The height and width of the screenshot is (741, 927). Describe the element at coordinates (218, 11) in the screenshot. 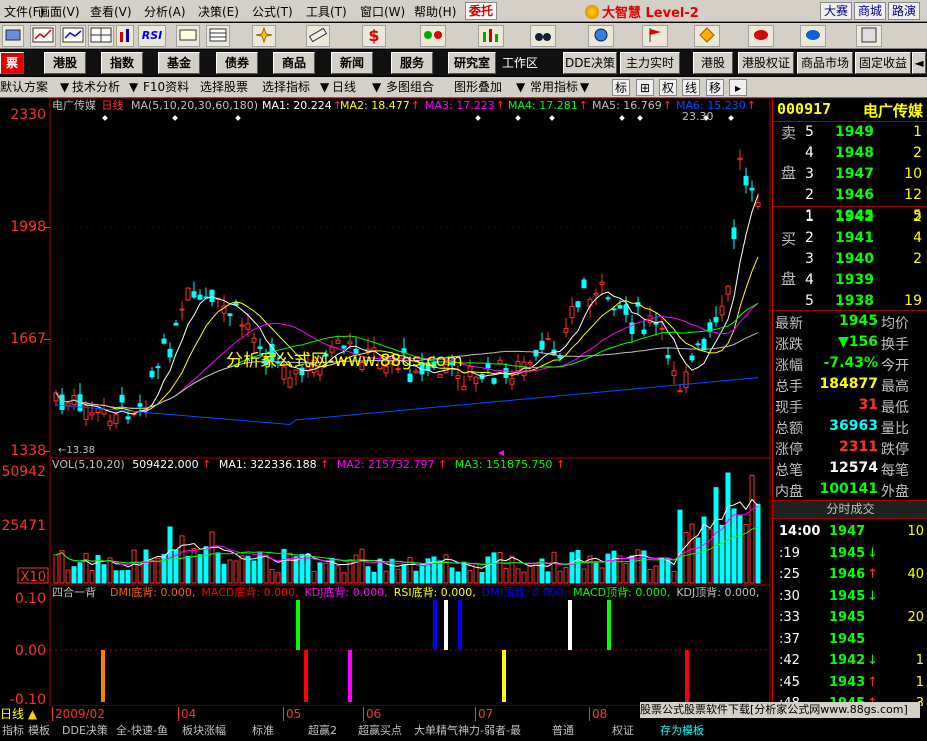

I see `menu-decision: 决策(E)` at that location.